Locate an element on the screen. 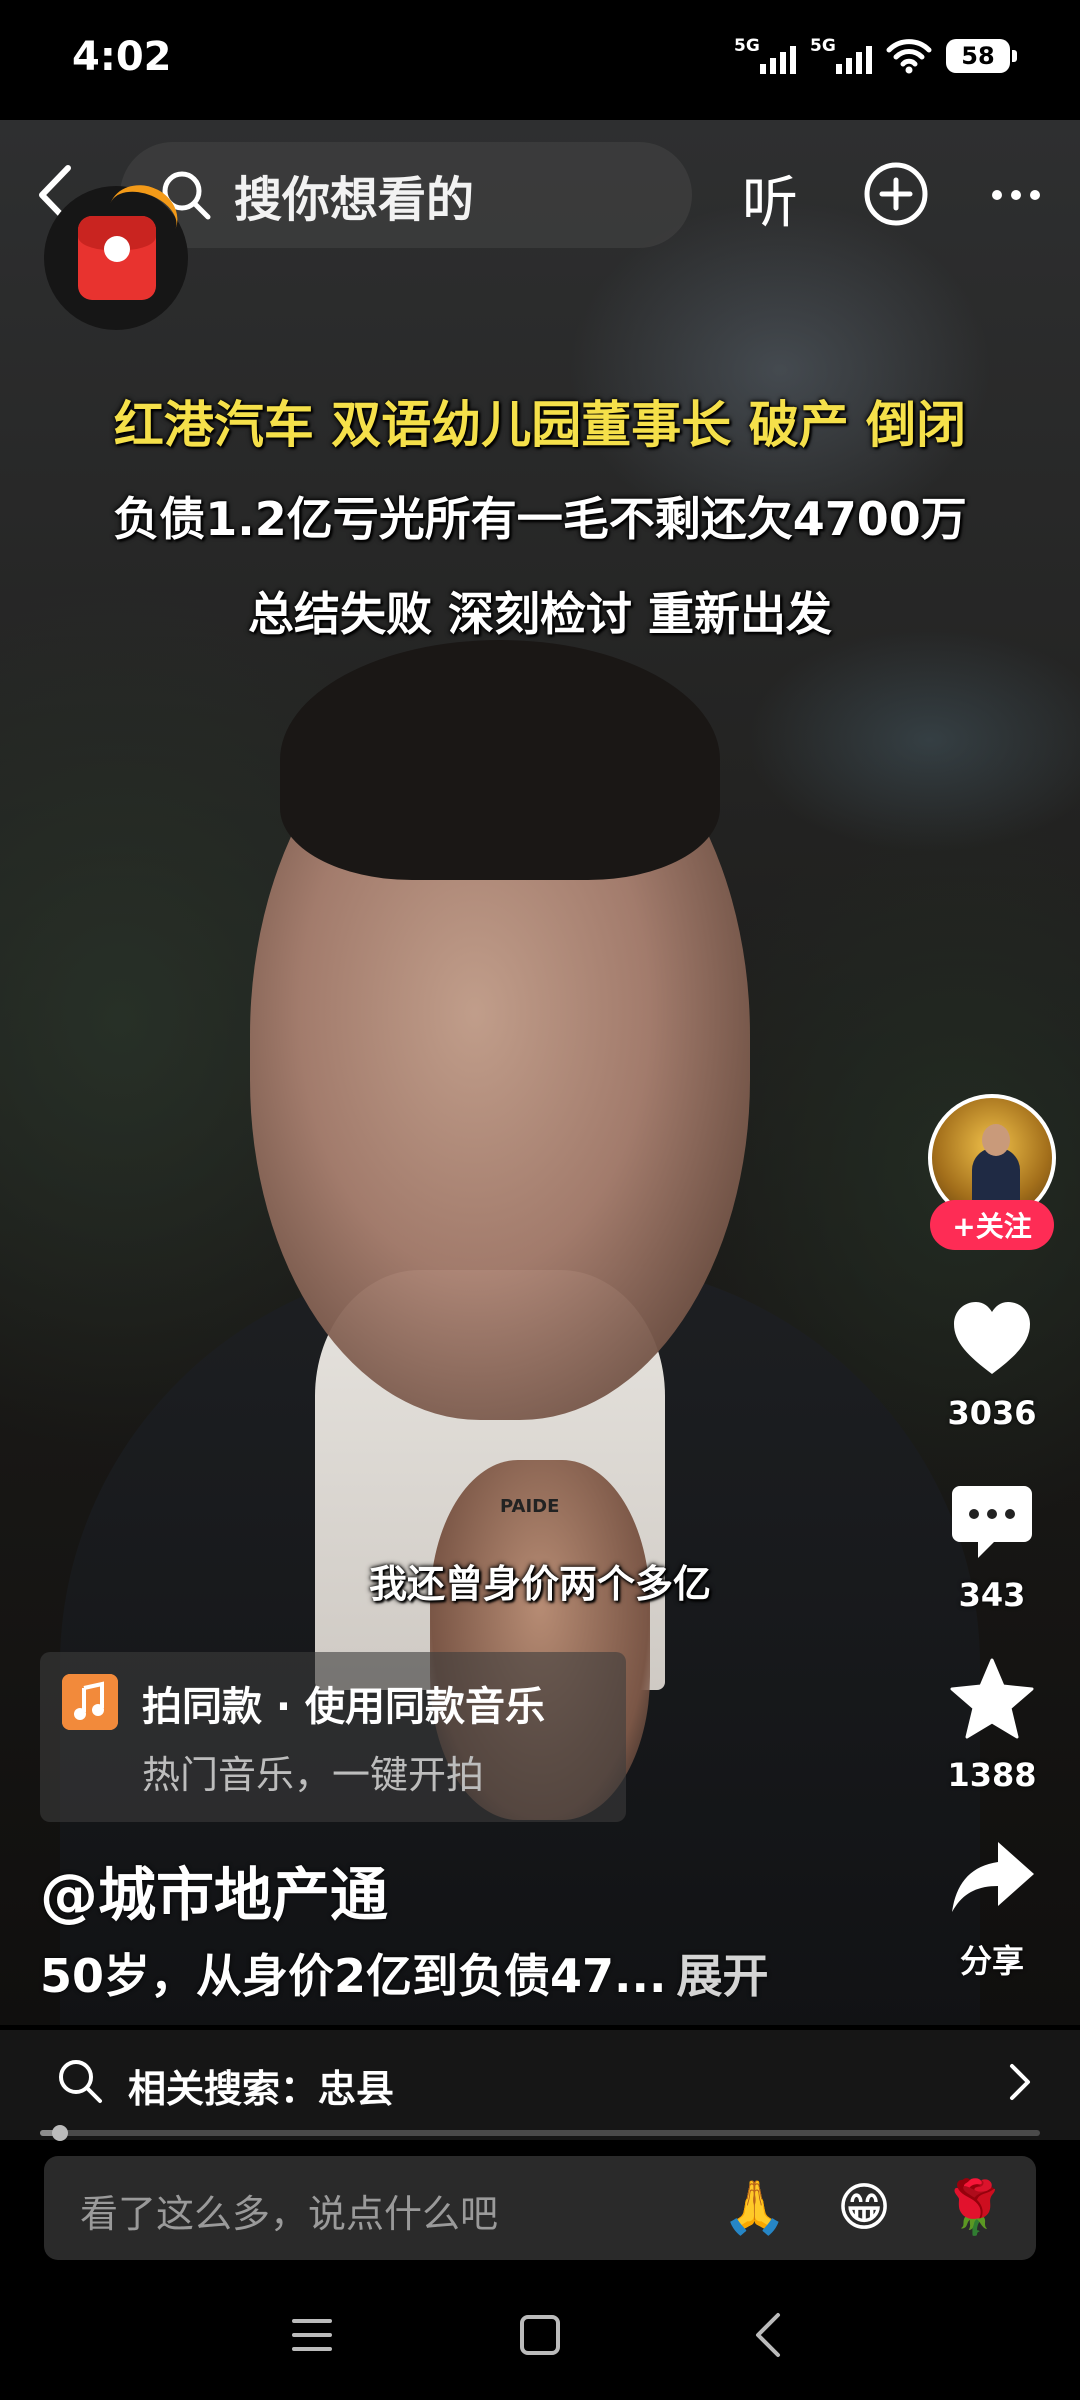  back-nav-icon is located at coordinates (770, 2335).